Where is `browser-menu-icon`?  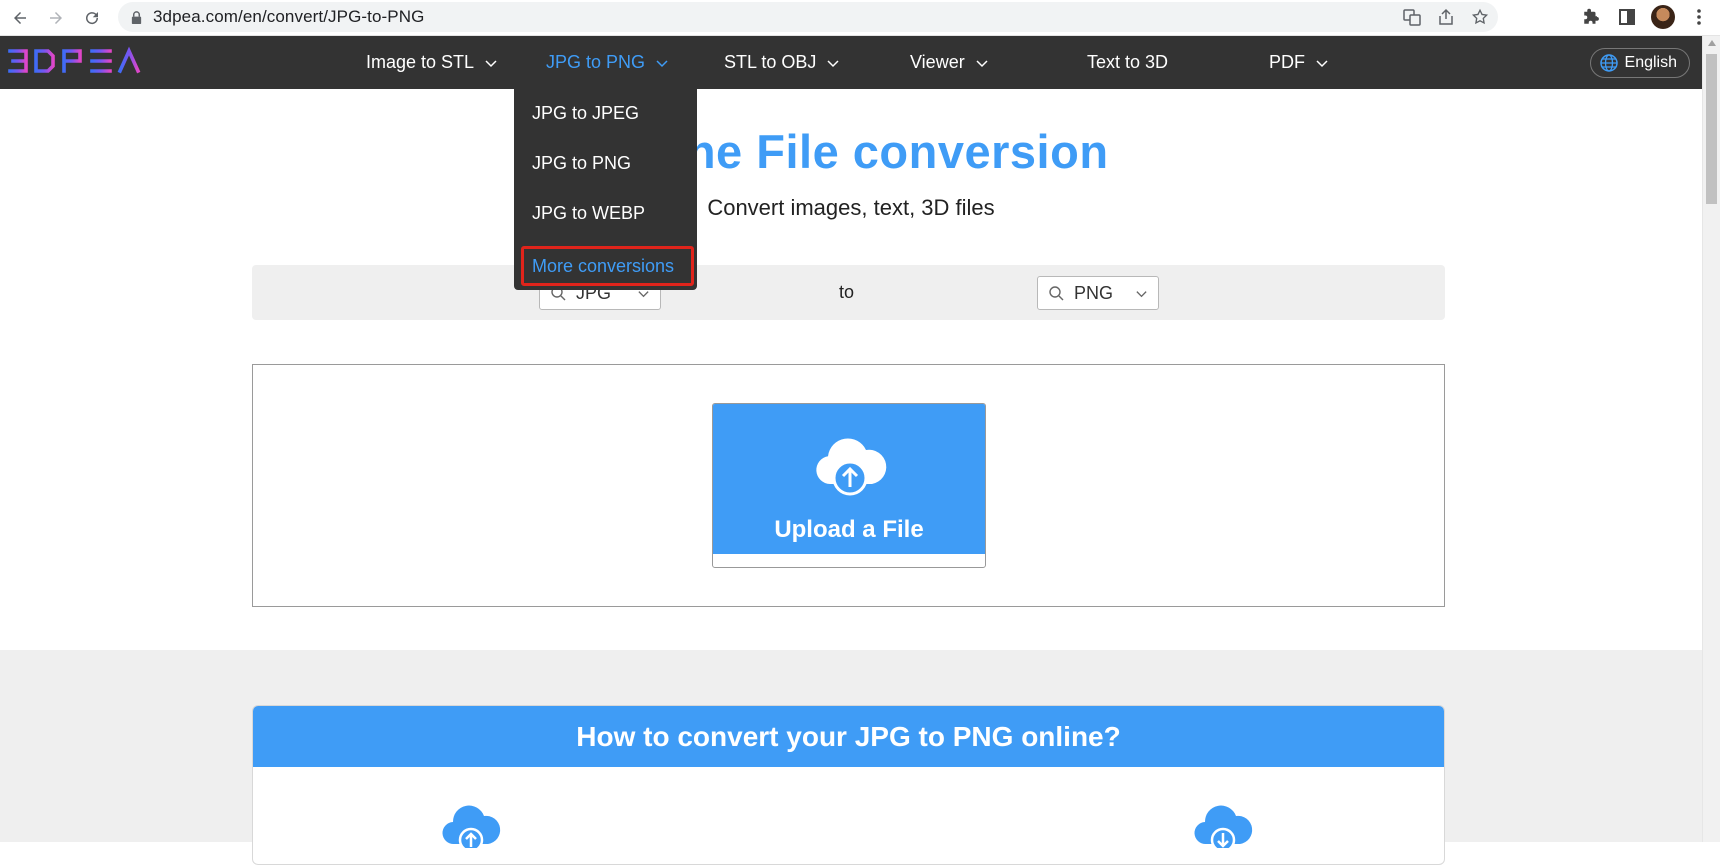 browser-menu-icon is located at coordinates (1699, 17).